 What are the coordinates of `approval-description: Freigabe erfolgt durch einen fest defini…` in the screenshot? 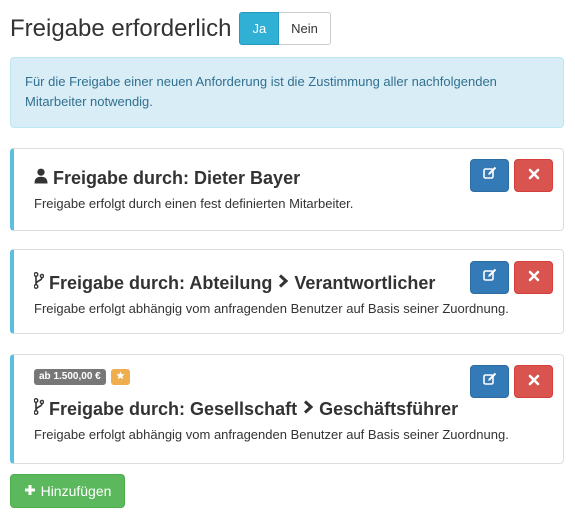 It's located at (194, 203).